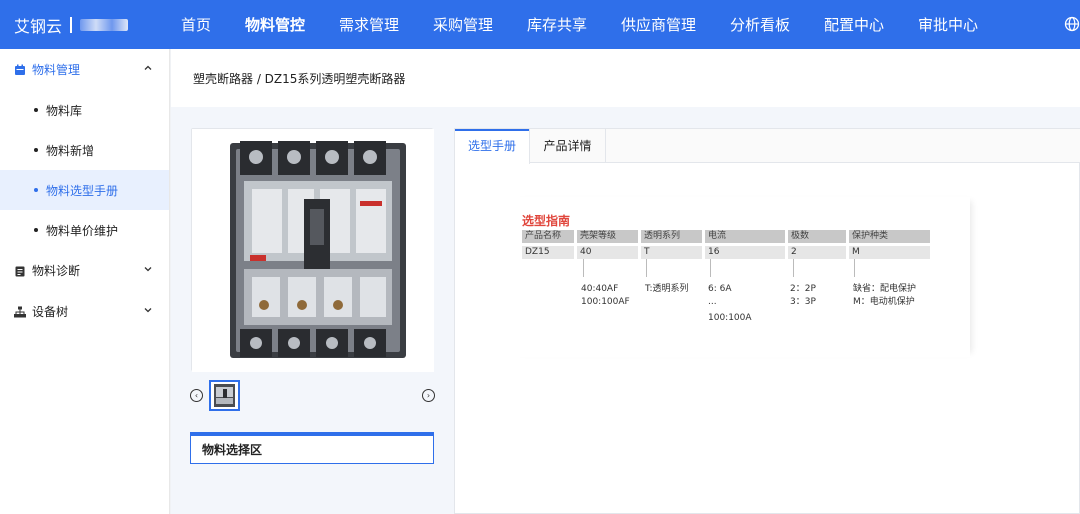 The image size is (1080, 514). I want to click on guide-option: M：电动机保护, so click(884, 302).